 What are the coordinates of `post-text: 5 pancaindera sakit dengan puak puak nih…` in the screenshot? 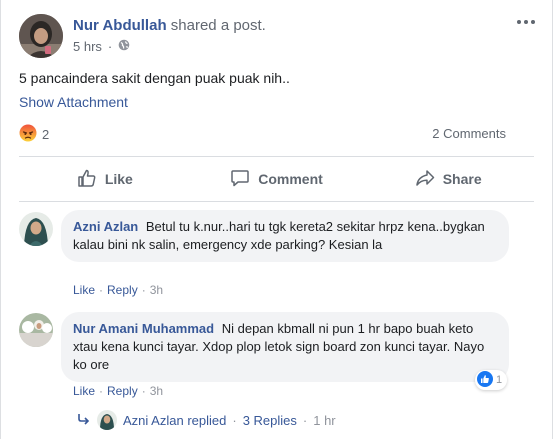 It's located at (154, 78).